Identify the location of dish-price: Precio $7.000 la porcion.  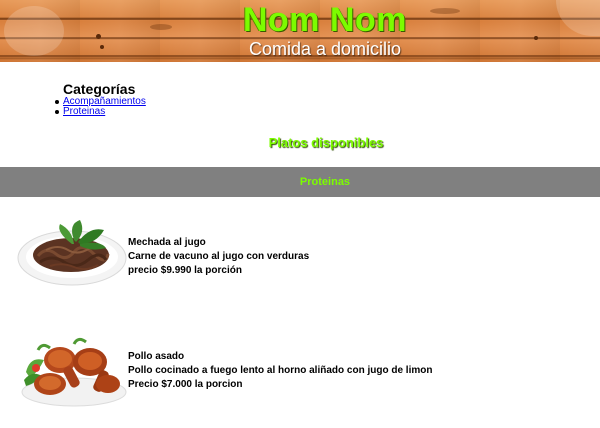
(185, 384).